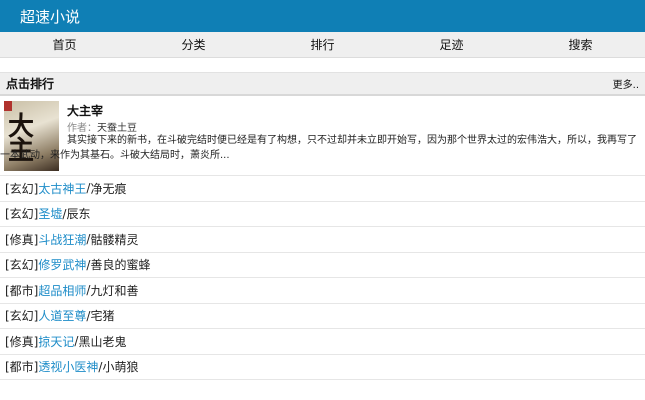 The width and height of the screenshot is (645, 400). What do you see at coordinates (322, 16) in the screenshot?
I see `top-bar: 超速小说` at bounding box center [322, 16].